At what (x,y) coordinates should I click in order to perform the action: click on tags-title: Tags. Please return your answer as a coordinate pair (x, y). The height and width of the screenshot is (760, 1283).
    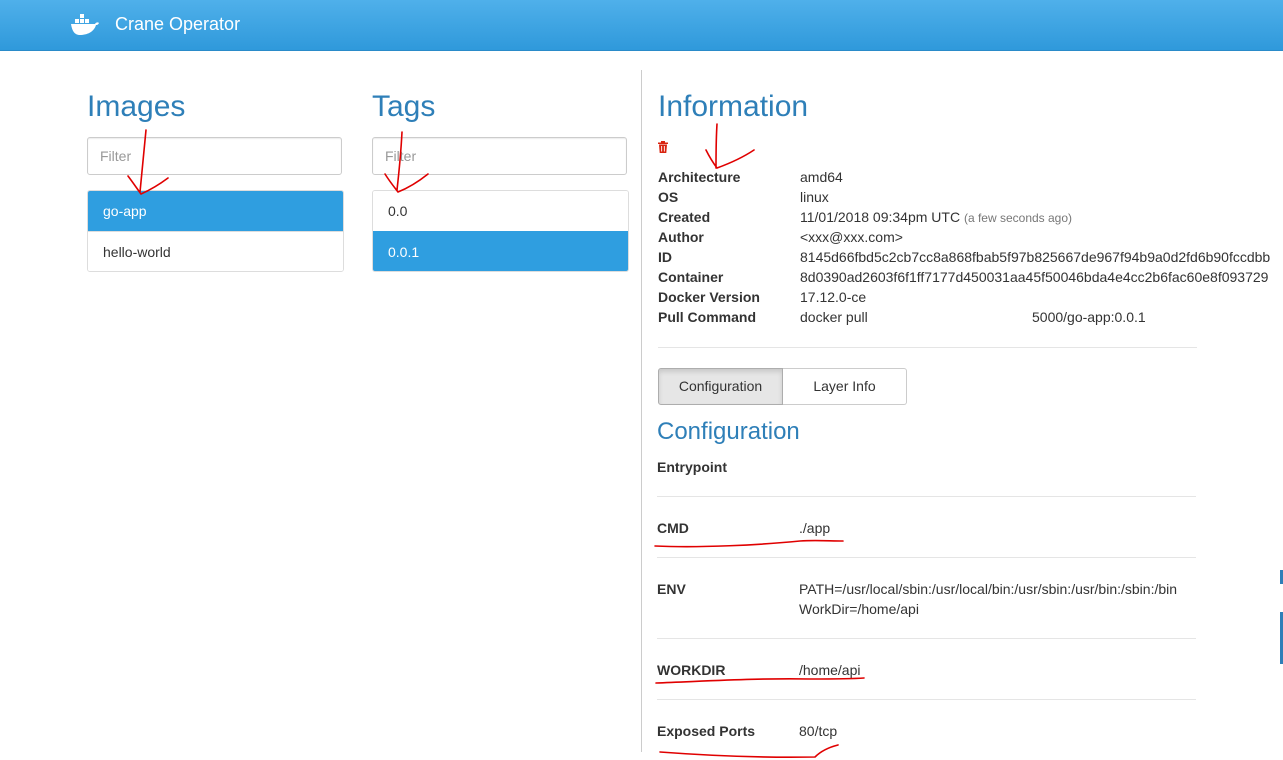
    Looking at the image, I should click on (404, 106).